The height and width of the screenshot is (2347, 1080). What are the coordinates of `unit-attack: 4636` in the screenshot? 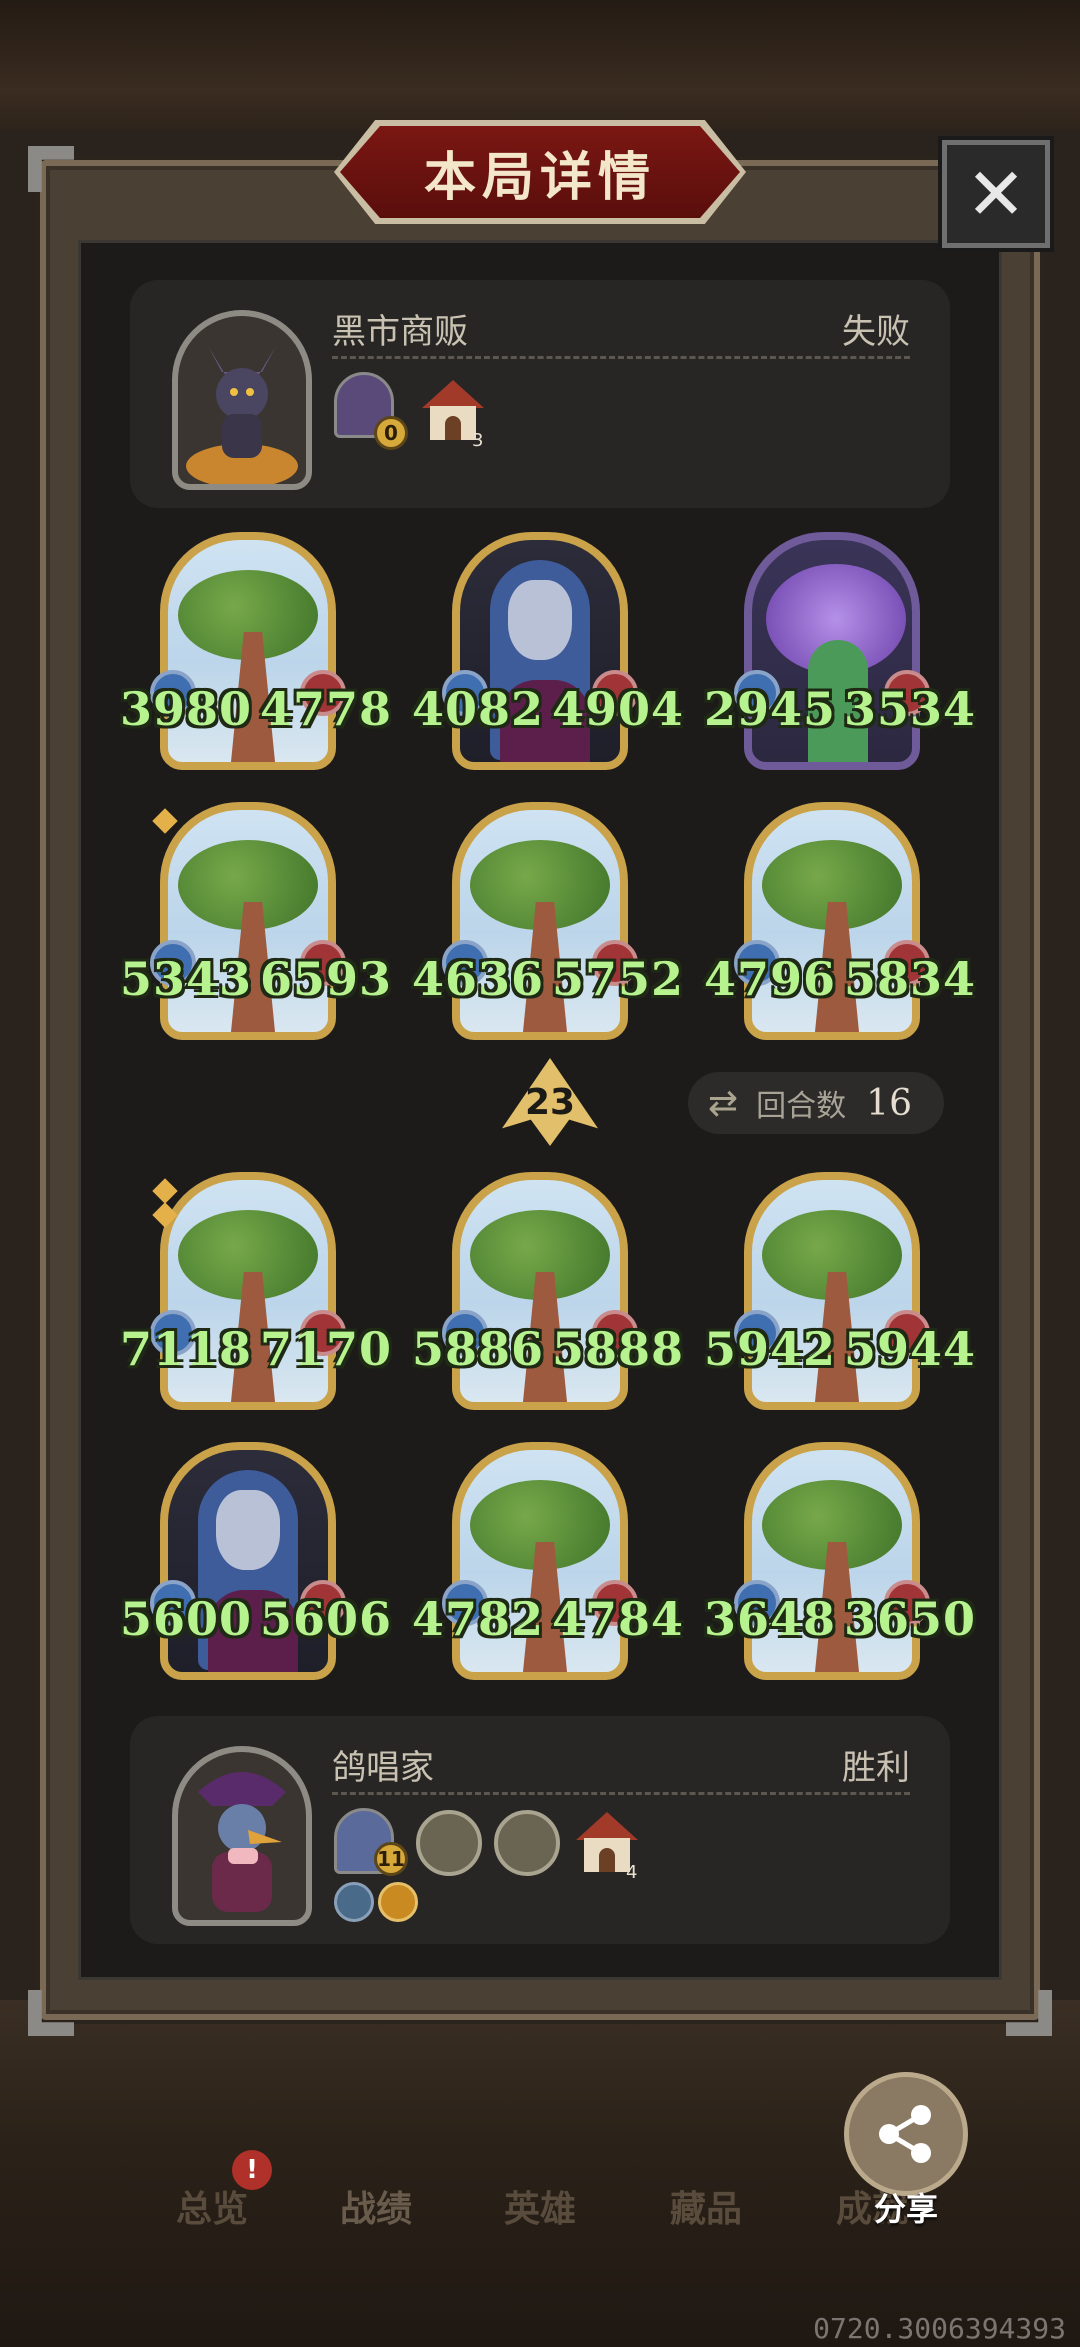 It's located at (478, 979).